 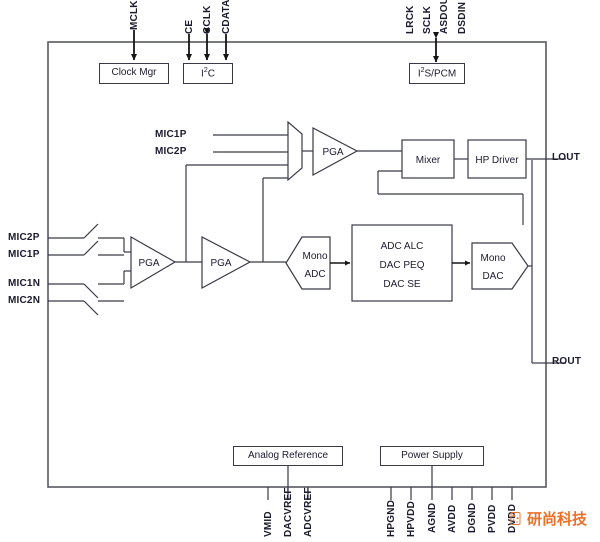 What do you see at coordinates (24, 283) in the screenshot?
I see `pin-label-mic1n: MIC1N` at bounding box center [24, 283].